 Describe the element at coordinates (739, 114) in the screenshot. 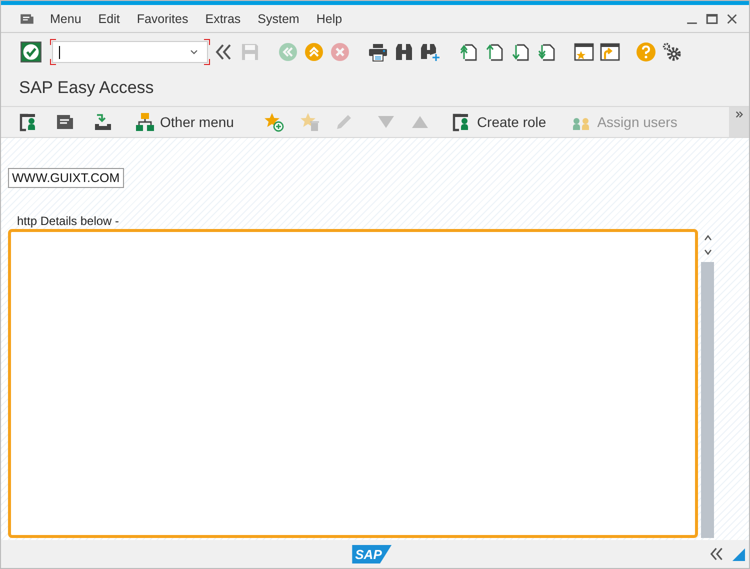

I see `more-icon` at that location.